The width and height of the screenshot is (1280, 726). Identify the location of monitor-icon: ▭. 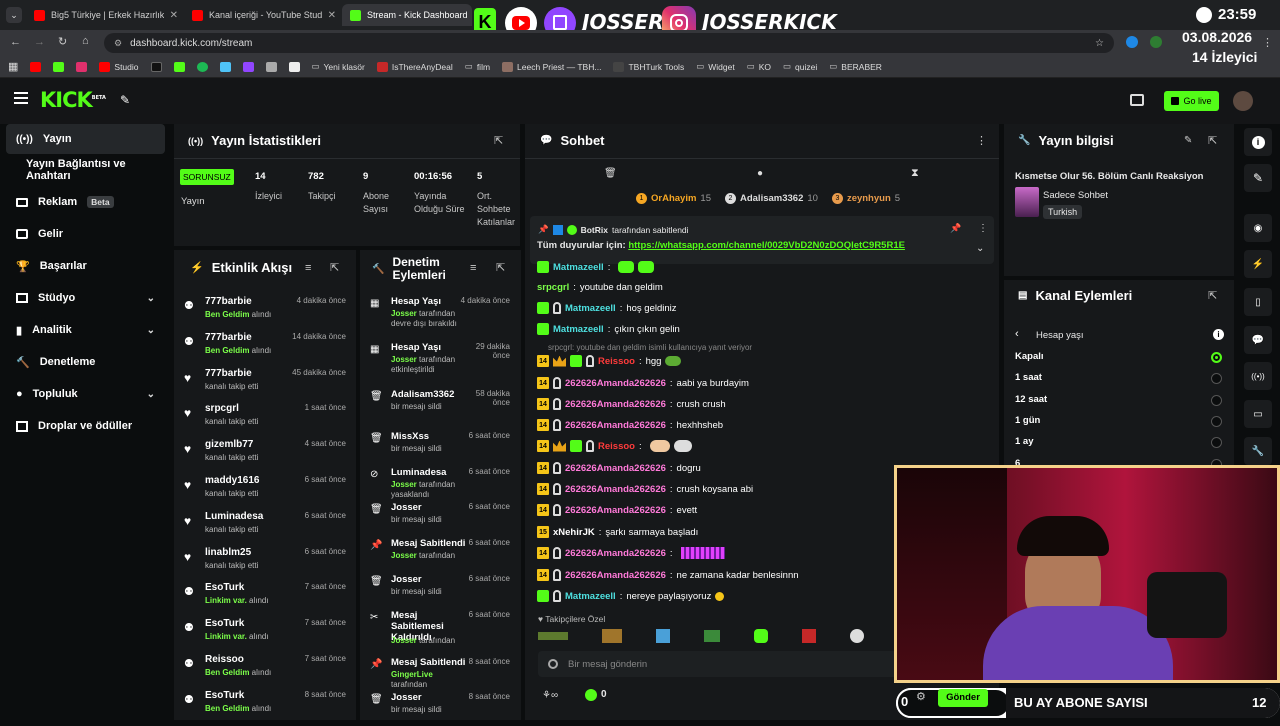
(1258, 414).